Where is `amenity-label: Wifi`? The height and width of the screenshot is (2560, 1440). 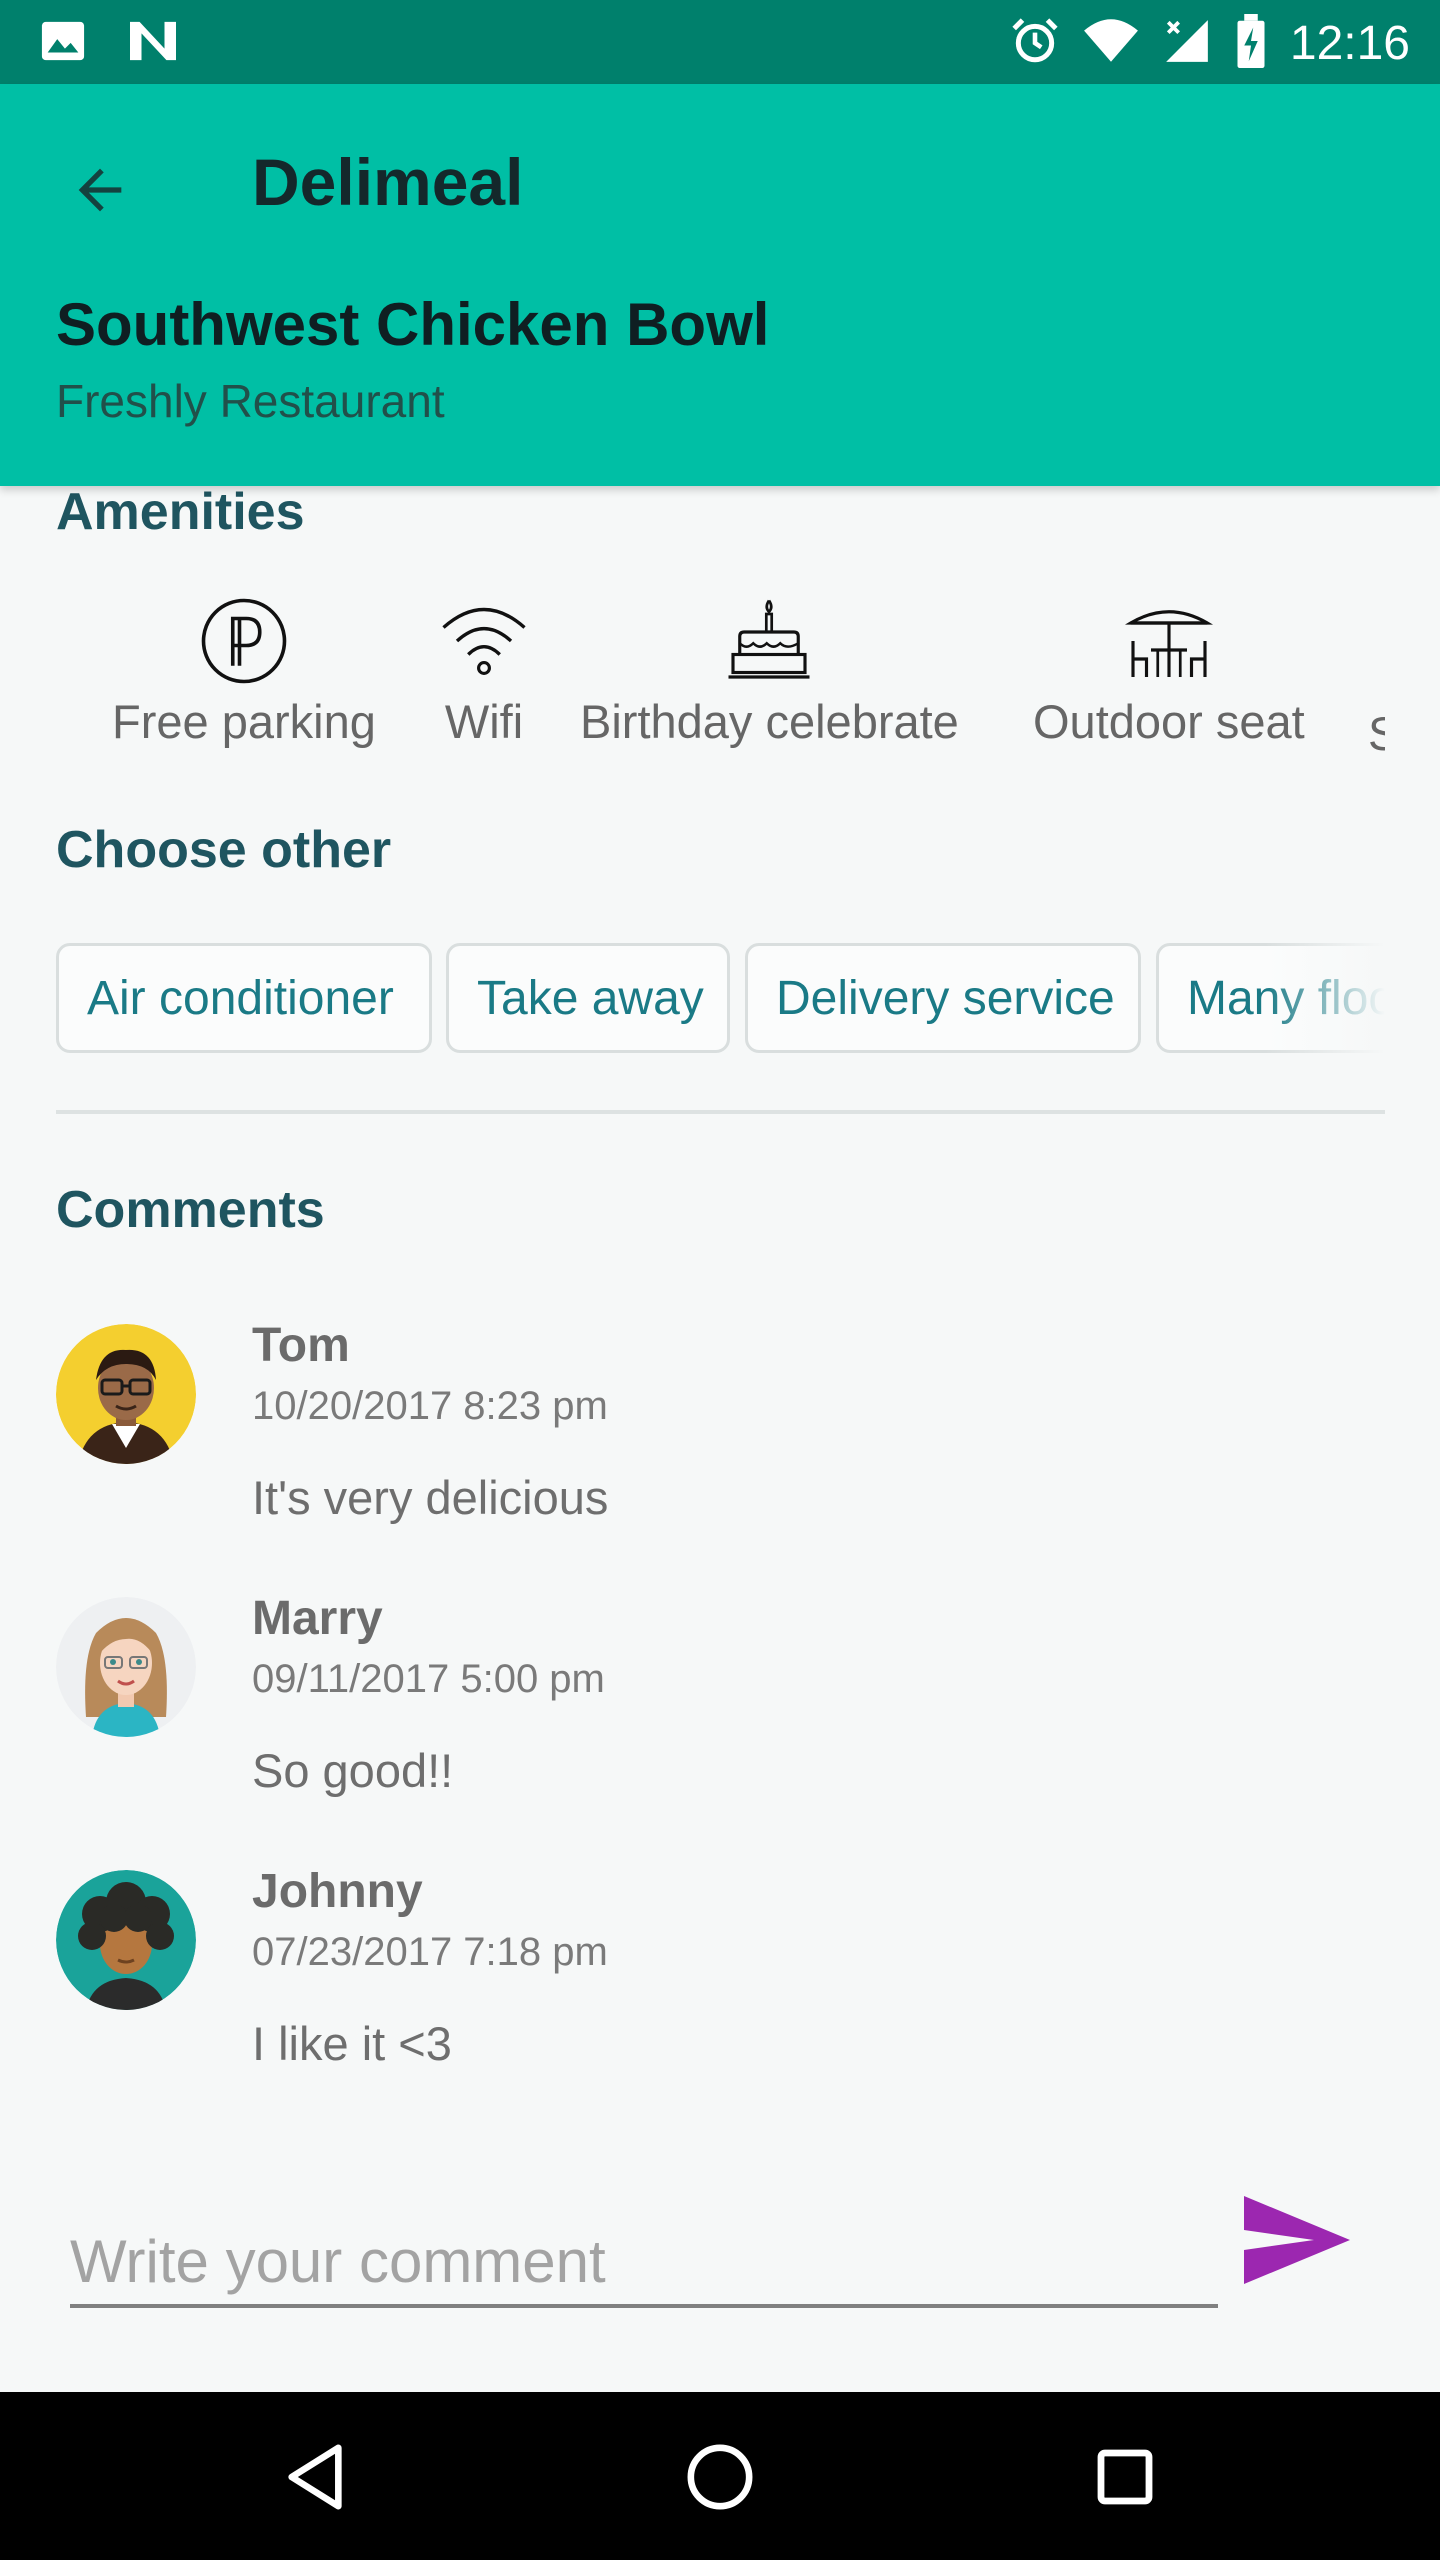
amenity-label: Wifi is located at coordinates (484, 721).